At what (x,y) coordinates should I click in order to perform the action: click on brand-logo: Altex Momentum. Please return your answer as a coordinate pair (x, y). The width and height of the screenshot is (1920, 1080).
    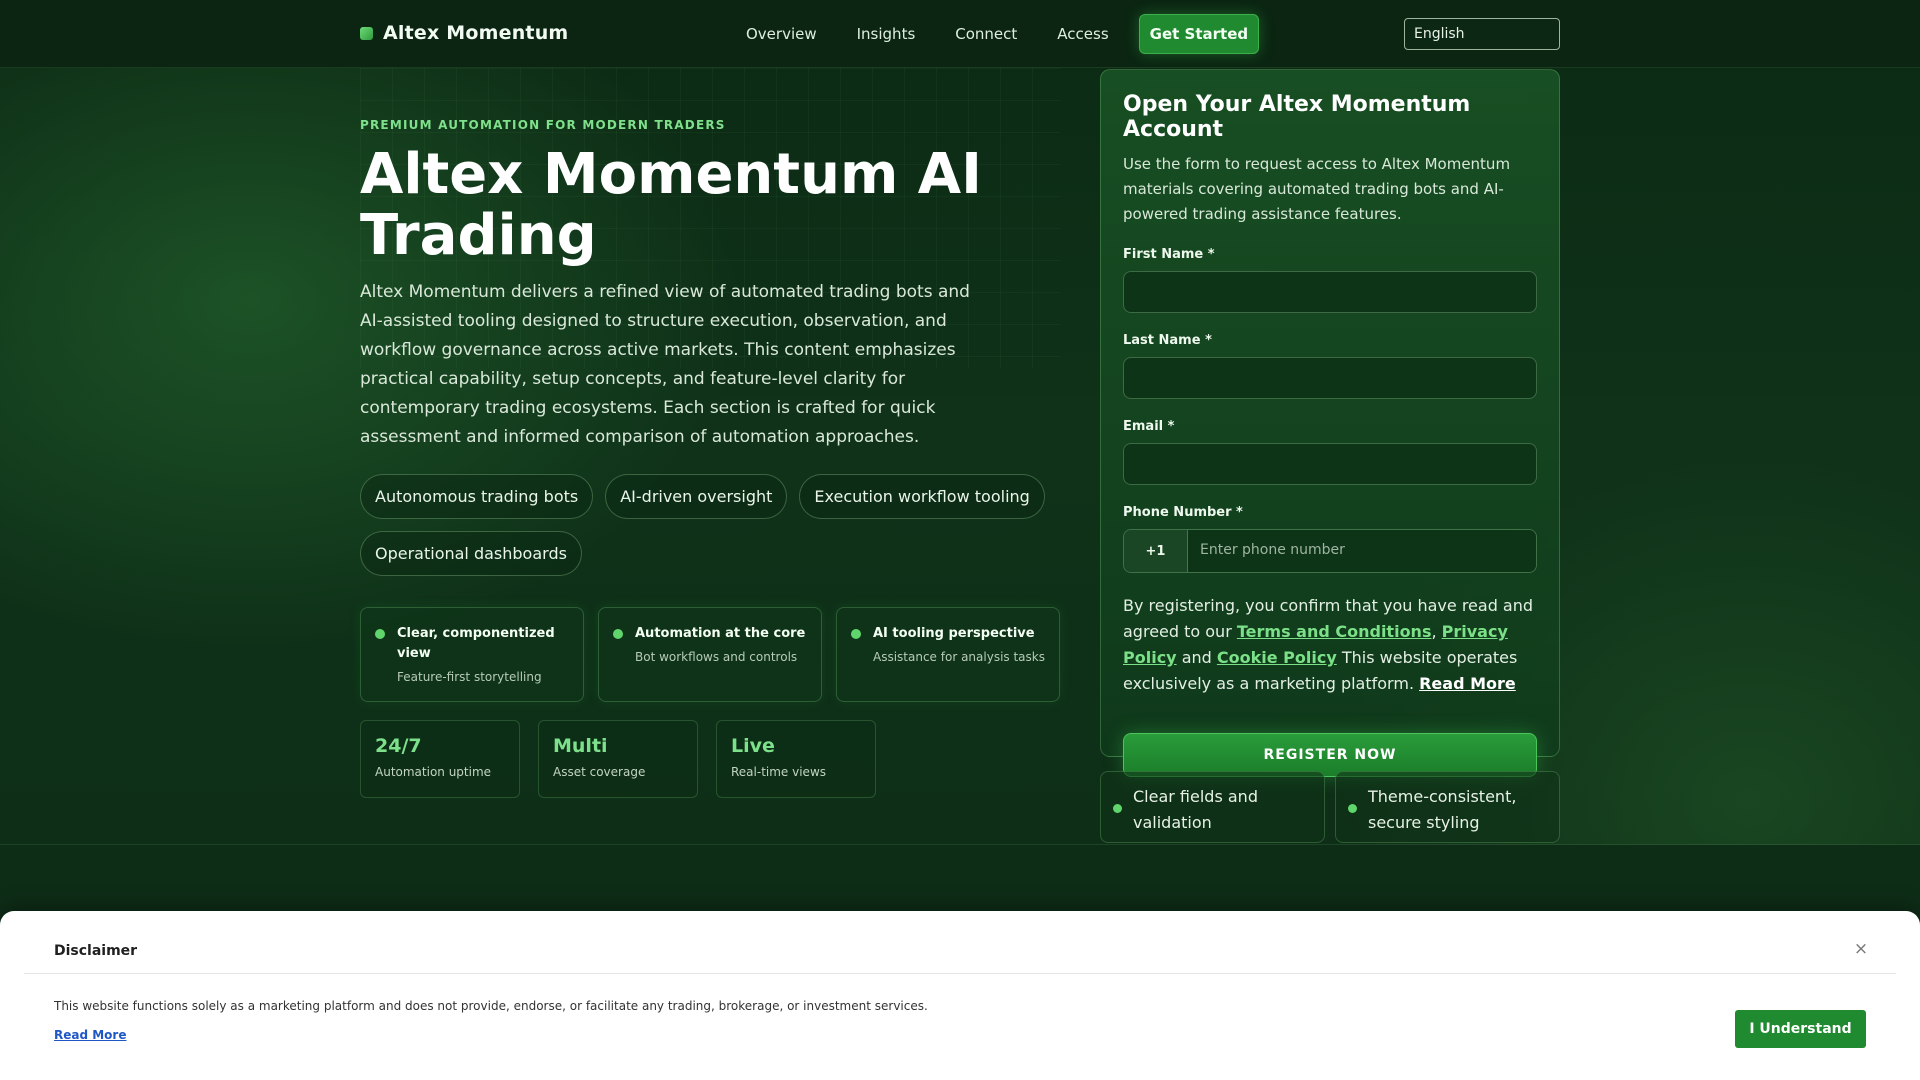
    Looking at the image, I should click on (464, 33).